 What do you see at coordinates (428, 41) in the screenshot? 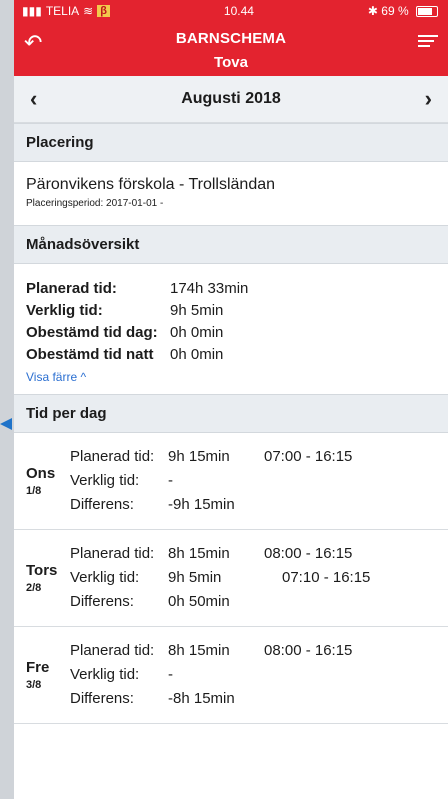
I see `menu-icon` at bounding box center [428, 41].